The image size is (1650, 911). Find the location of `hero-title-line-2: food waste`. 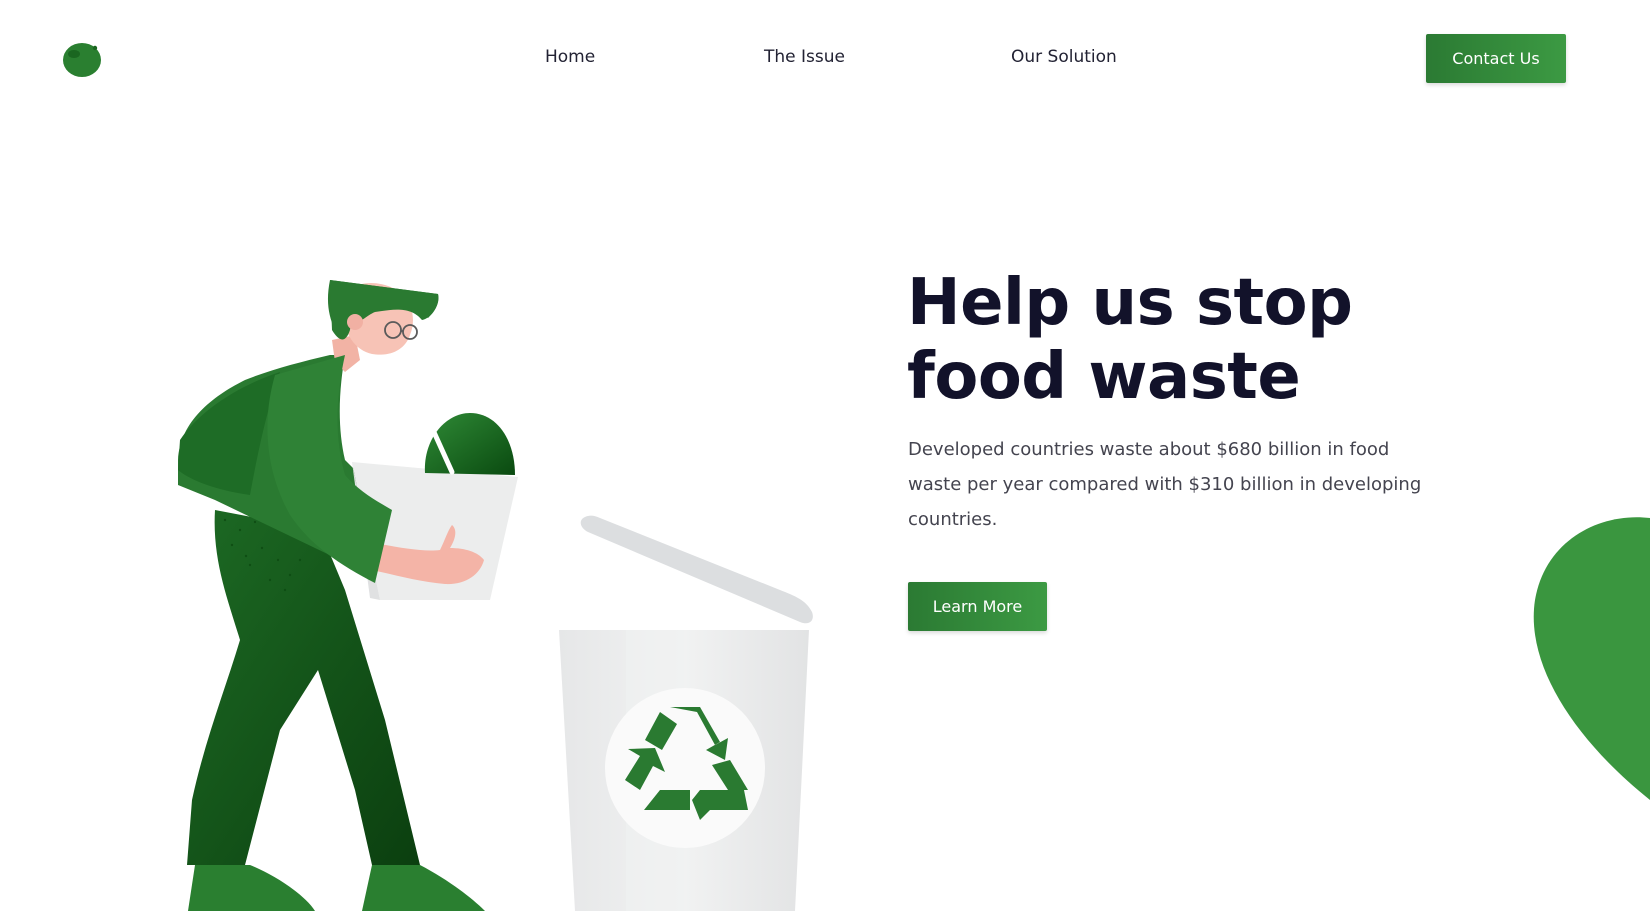

hero-title-line-2: food waste is located at coordinates (1104, 377).